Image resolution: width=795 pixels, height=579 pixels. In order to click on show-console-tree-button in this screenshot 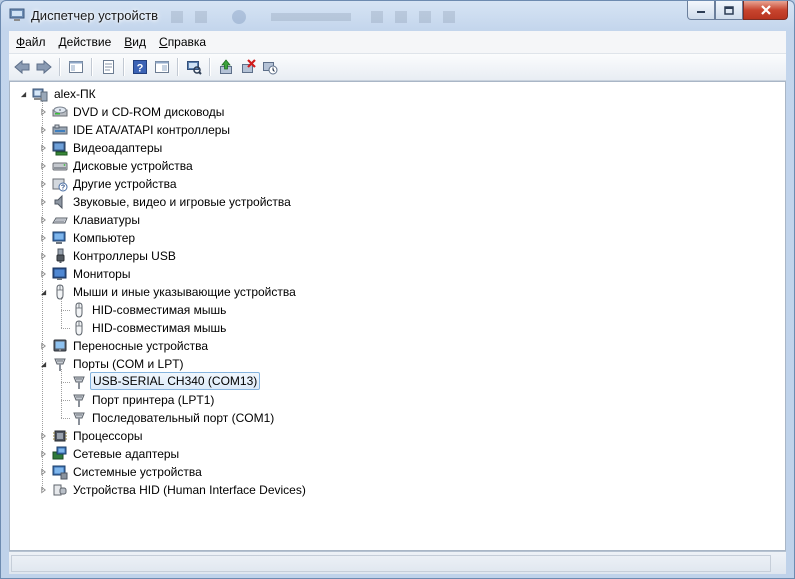, I will do `click(76, 67)`.